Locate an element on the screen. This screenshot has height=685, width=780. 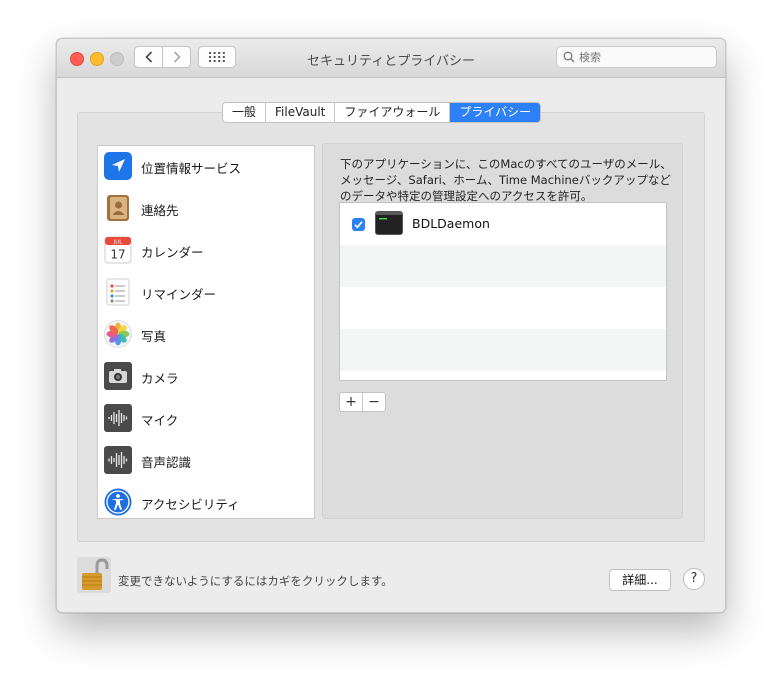
sidebar-item-label: カレンダー is located at coordinates (172, 252).